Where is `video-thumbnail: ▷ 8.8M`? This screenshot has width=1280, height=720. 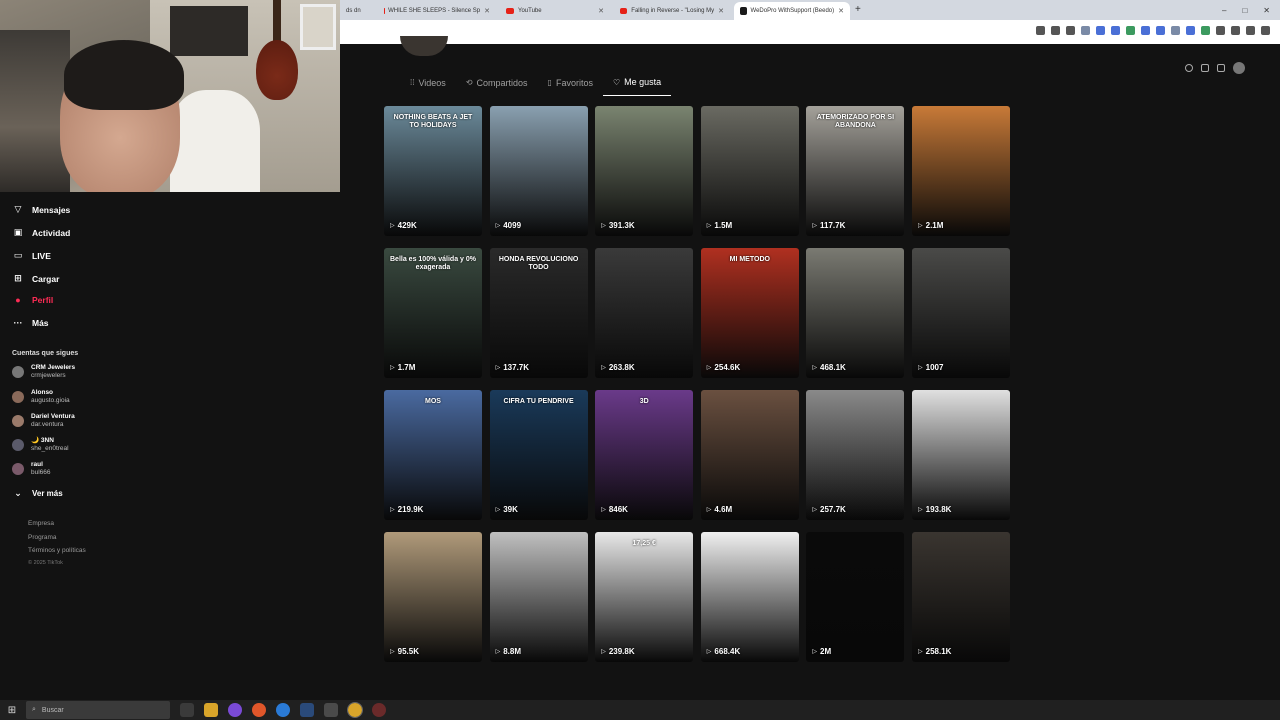
video-thumbnail: ▷ 8.8M is located at coordinates (538, 597).